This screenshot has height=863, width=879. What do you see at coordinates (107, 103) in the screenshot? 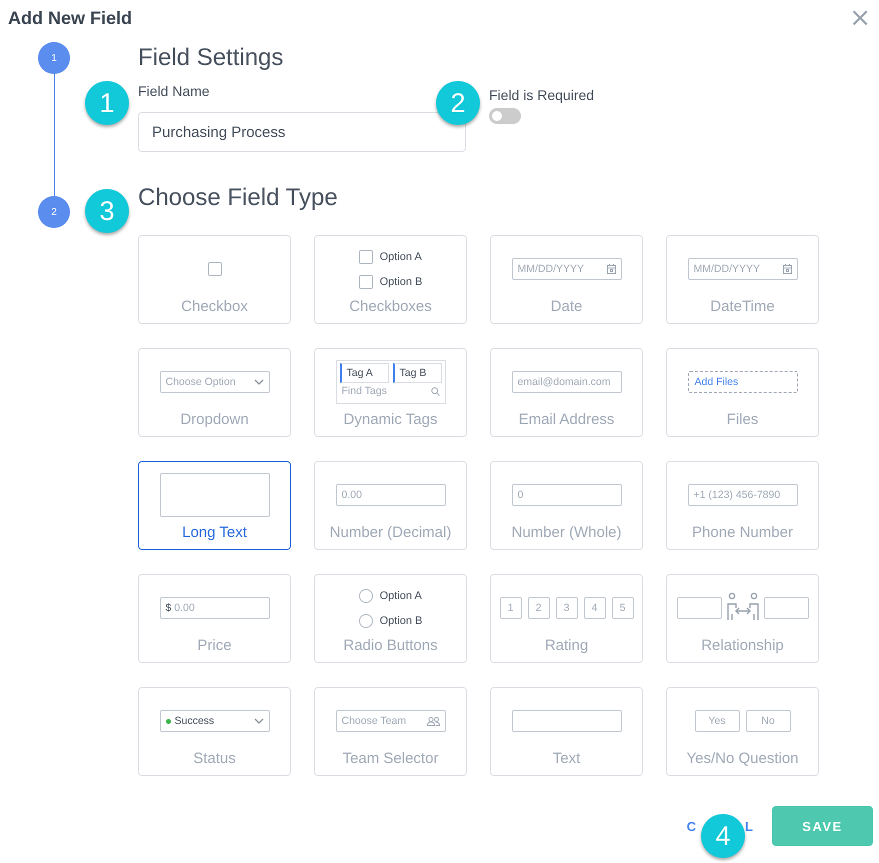
I see `callout-badge: 1` at bounding box center [107, 103].